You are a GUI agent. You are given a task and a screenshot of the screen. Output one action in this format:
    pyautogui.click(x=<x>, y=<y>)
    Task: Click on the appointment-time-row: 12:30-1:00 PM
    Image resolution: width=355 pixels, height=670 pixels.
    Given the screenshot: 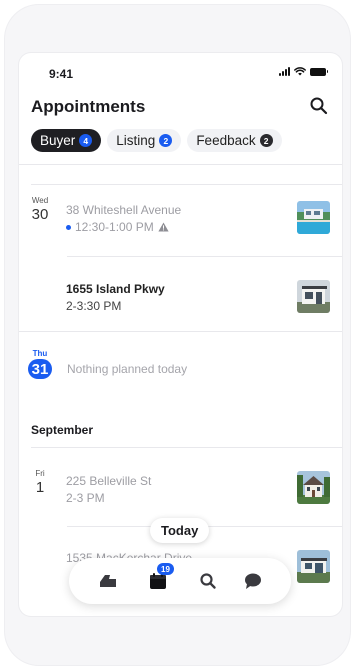 What is the action you would take?
    pyautogui.click(x=123, y=227)
    